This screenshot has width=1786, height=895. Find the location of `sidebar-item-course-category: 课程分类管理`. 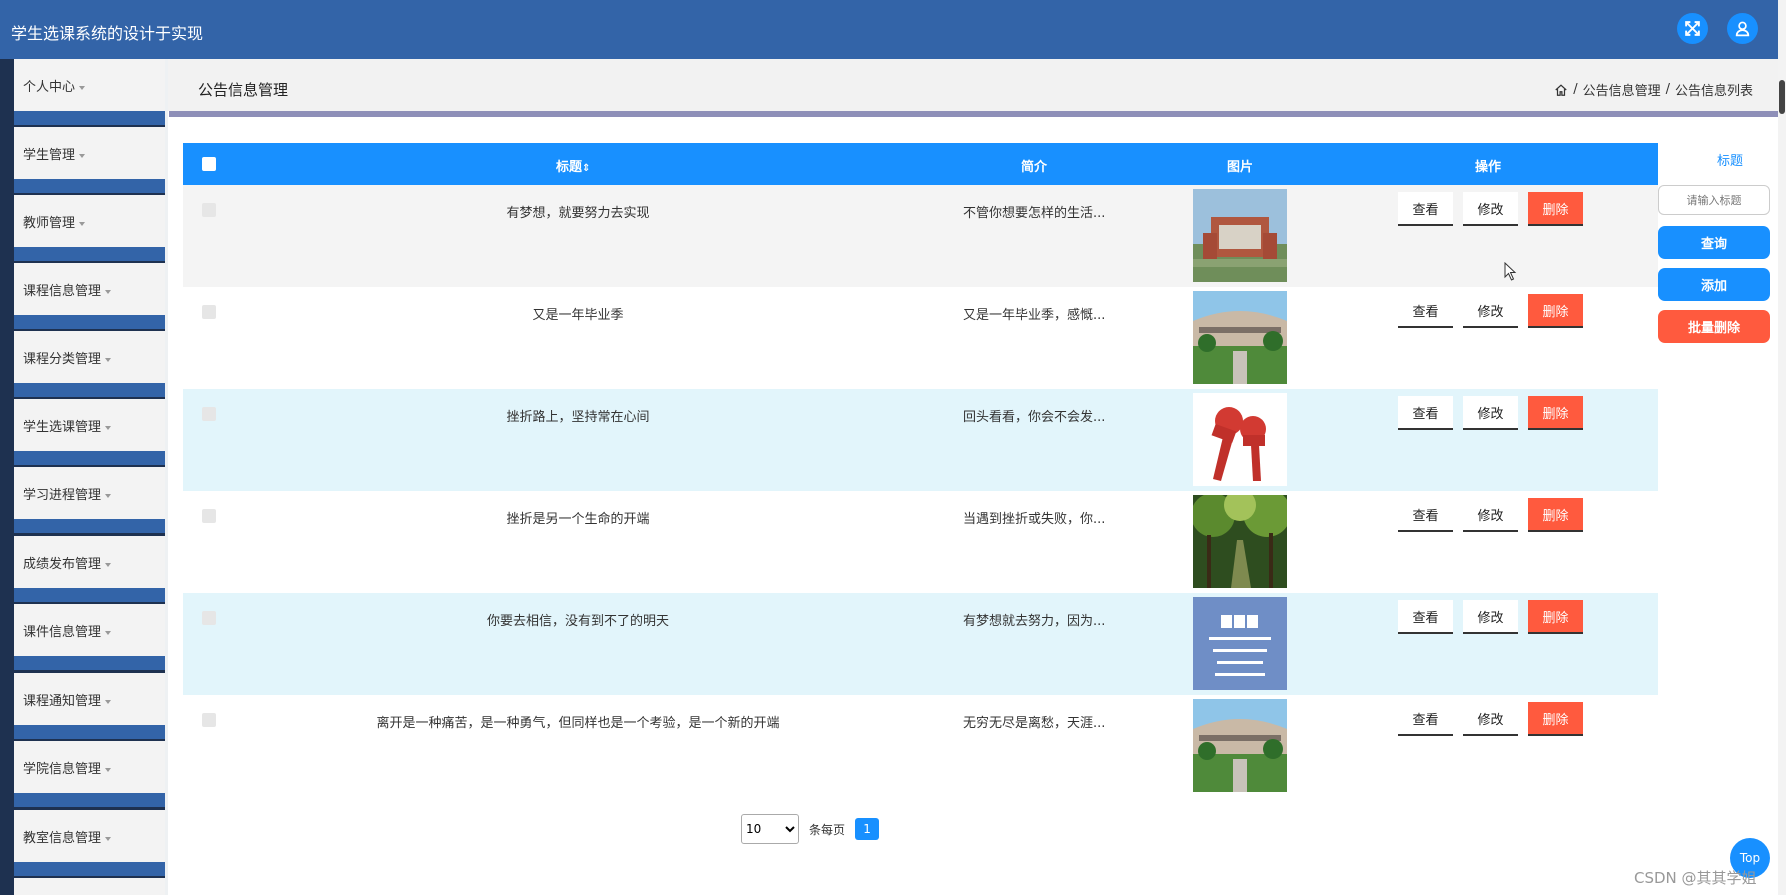

sidebar-item-course-category: 课程分类管理 is located at coordinates (89, 357).